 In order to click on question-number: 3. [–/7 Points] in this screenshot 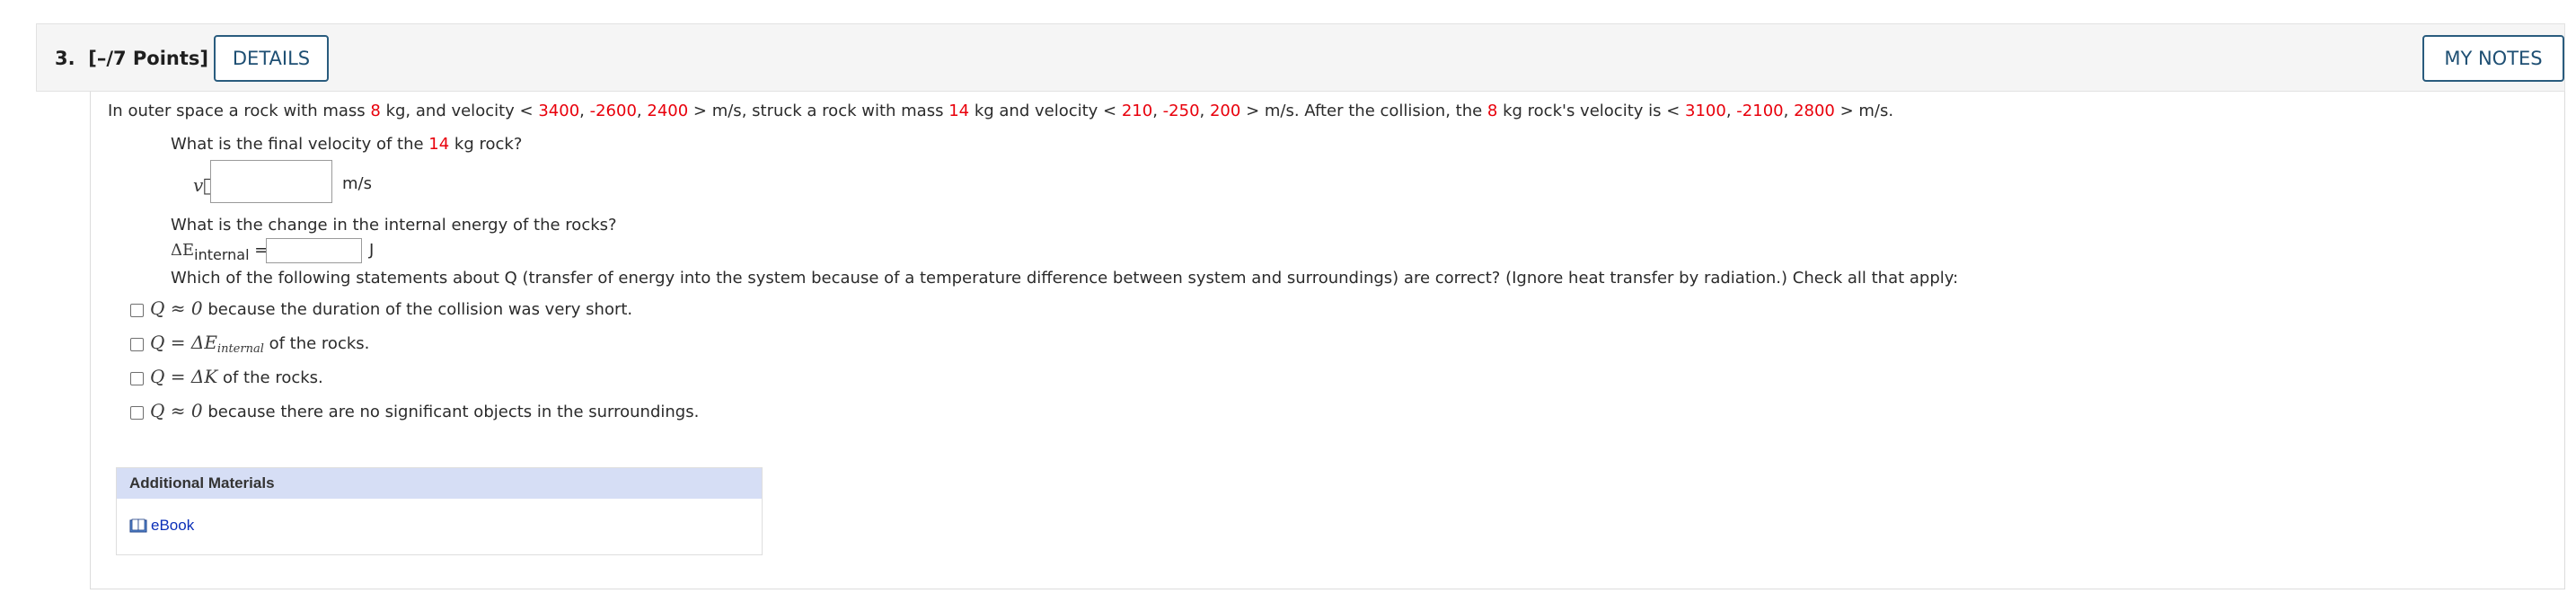, I will do `click(131, 58)`.